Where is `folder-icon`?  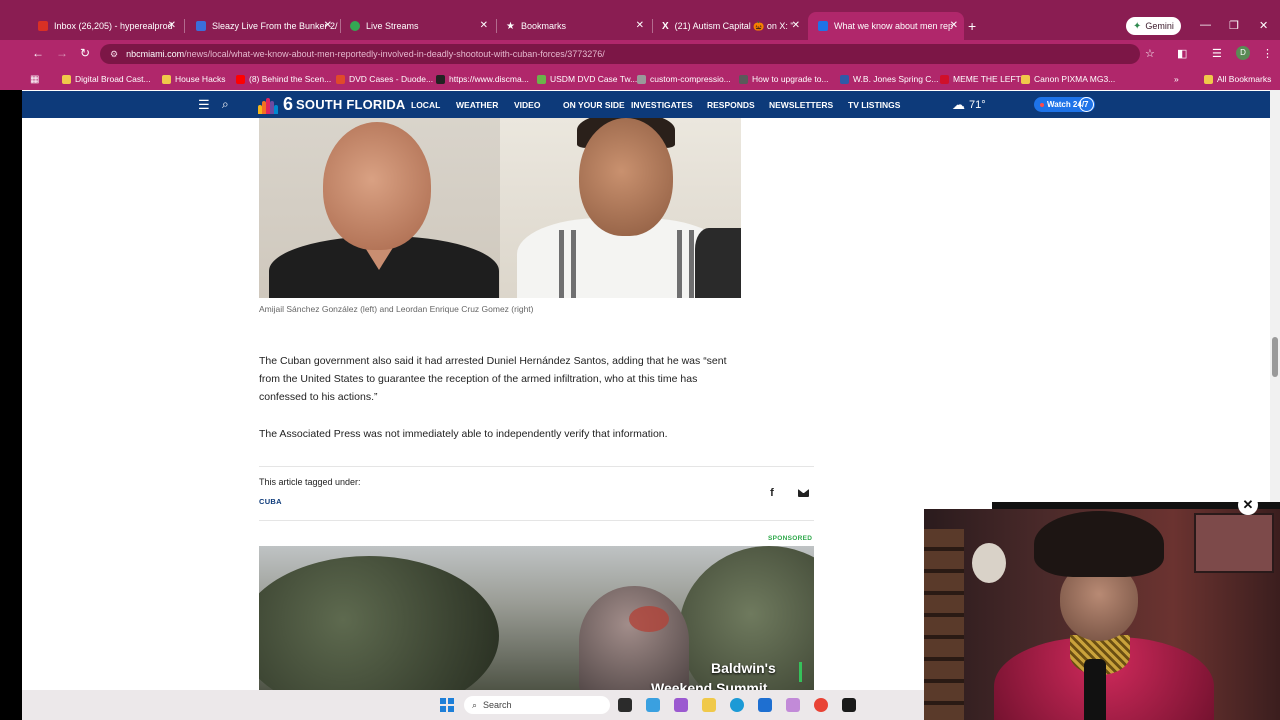
folder-icon is located at coordinates (66, 79).